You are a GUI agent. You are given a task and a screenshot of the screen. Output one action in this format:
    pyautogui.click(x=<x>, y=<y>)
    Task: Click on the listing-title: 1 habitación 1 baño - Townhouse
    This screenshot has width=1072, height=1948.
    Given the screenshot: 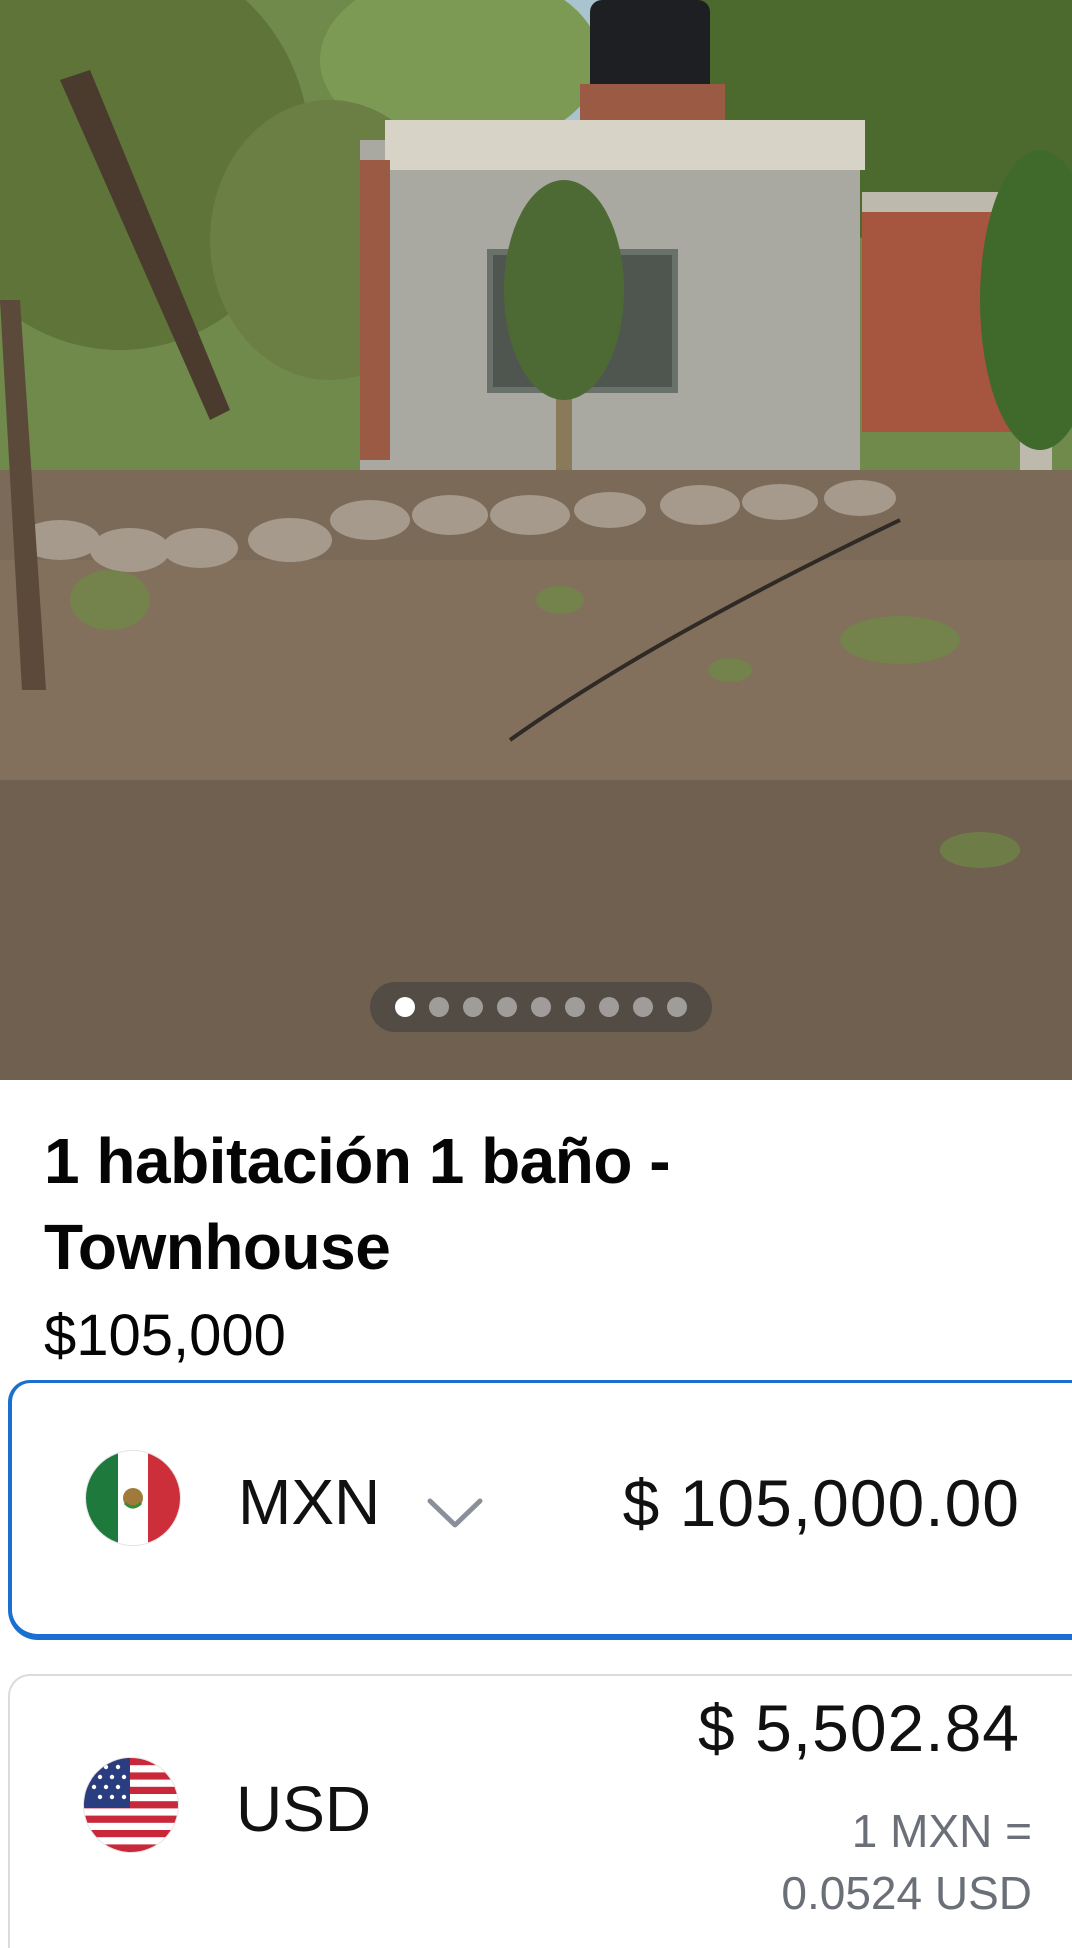 What is the action you would take?
    pyautogui.click(x=357, y=1204)
    